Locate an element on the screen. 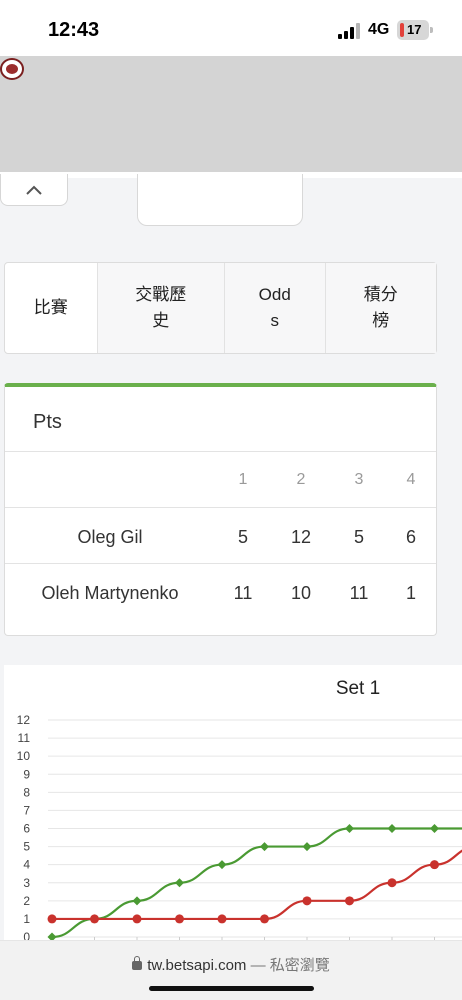 The height and width of the screenshot is (1000, 462). y-tick-label: 11 is located at coordinates (24, 738).